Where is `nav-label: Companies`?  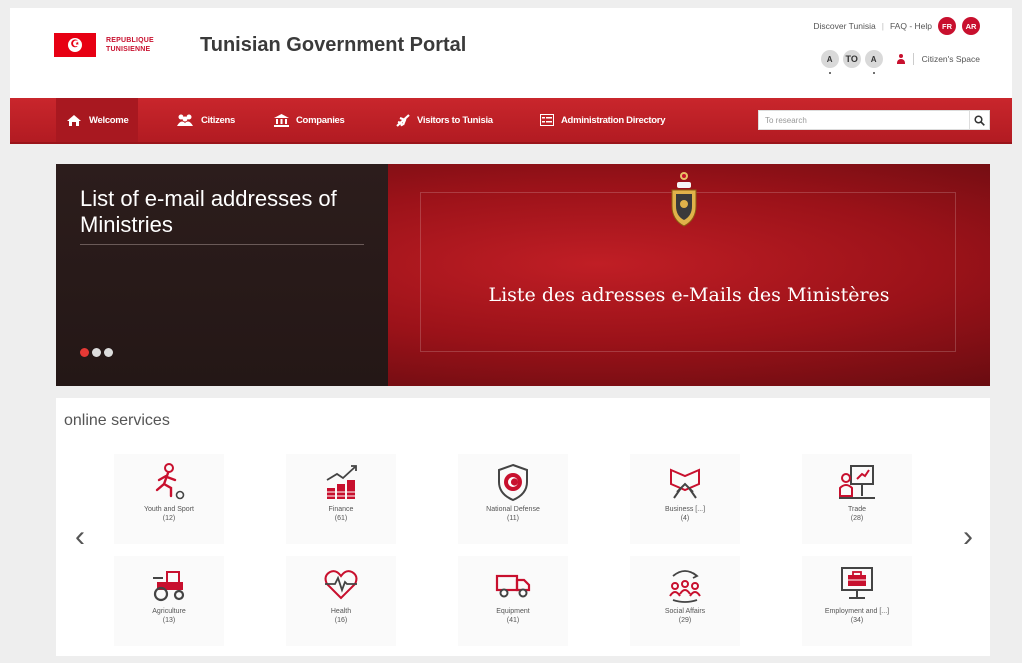 nav-label: Companies is located at coordinates (320, 120).